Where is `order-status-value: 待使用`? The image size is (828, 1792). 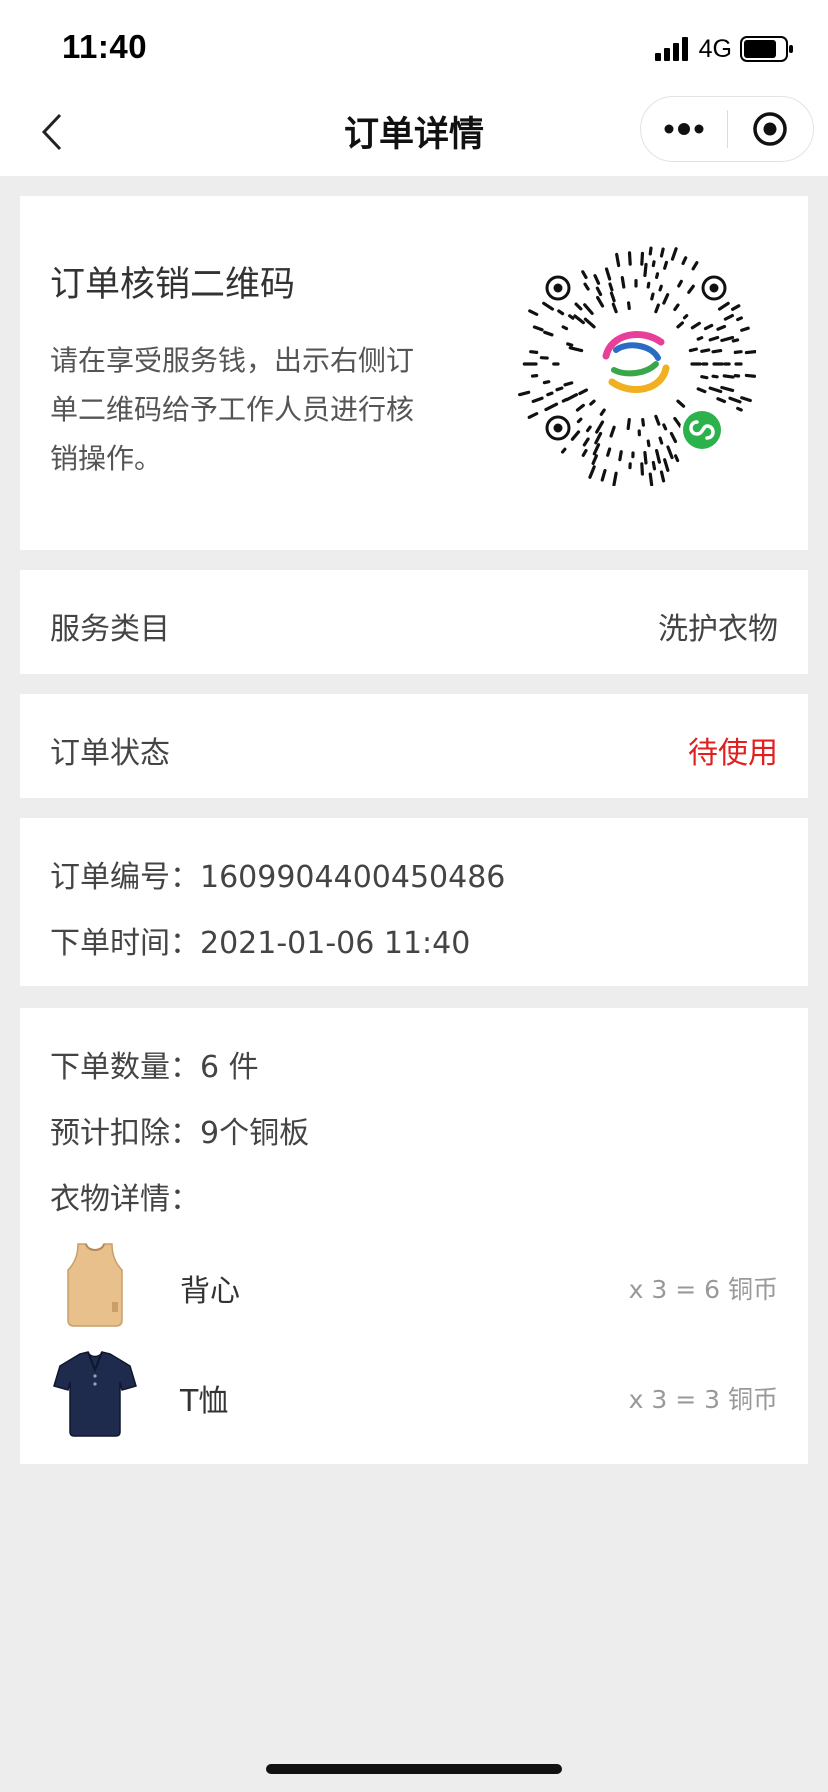
order-status-value: 待使用 is located at coordinates (733, 753).